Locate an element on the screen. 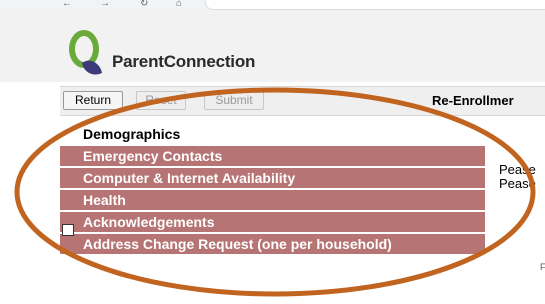 This screenshot has width=545, height=304. reload-icon: ↻ is located at coordinates (144, 4).